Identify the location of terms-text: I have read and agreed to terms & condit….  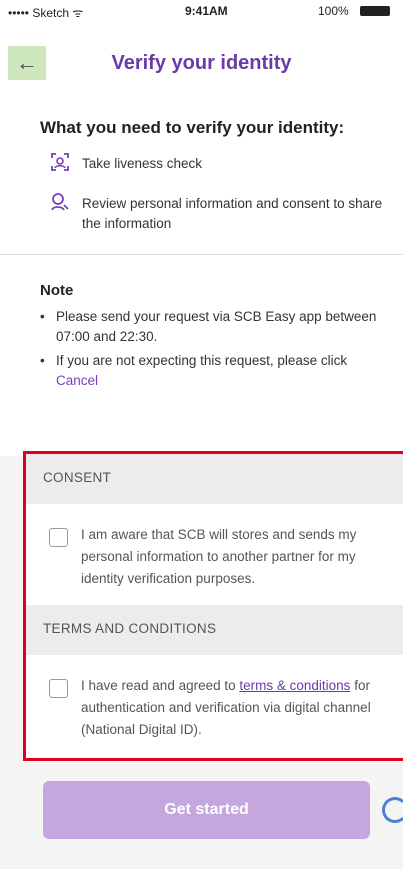
(241, 708).